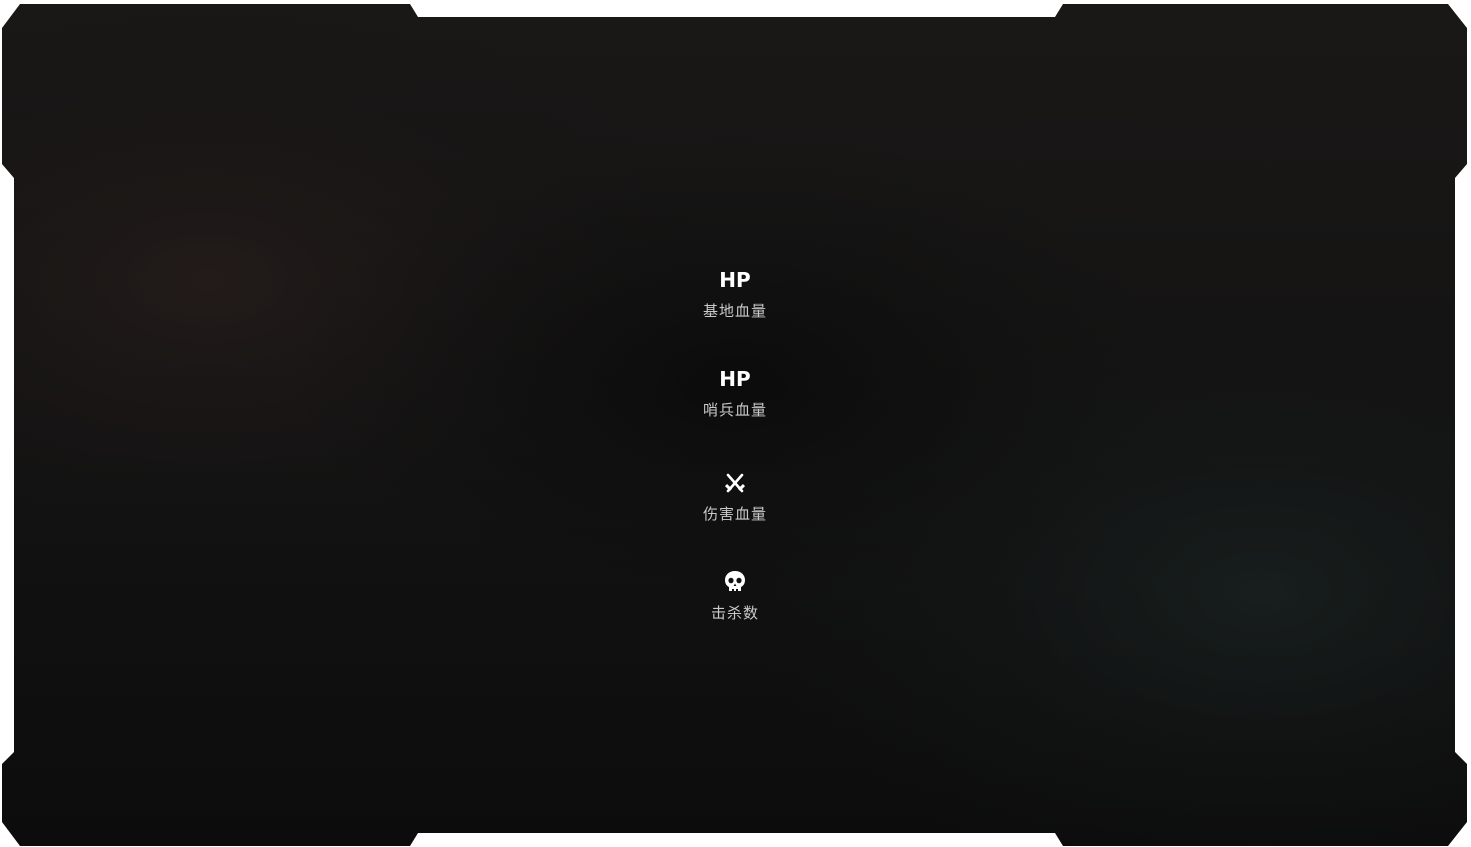  I want to click on stat-sentry-hp: HP 哨兵血量, so click(735, 393).